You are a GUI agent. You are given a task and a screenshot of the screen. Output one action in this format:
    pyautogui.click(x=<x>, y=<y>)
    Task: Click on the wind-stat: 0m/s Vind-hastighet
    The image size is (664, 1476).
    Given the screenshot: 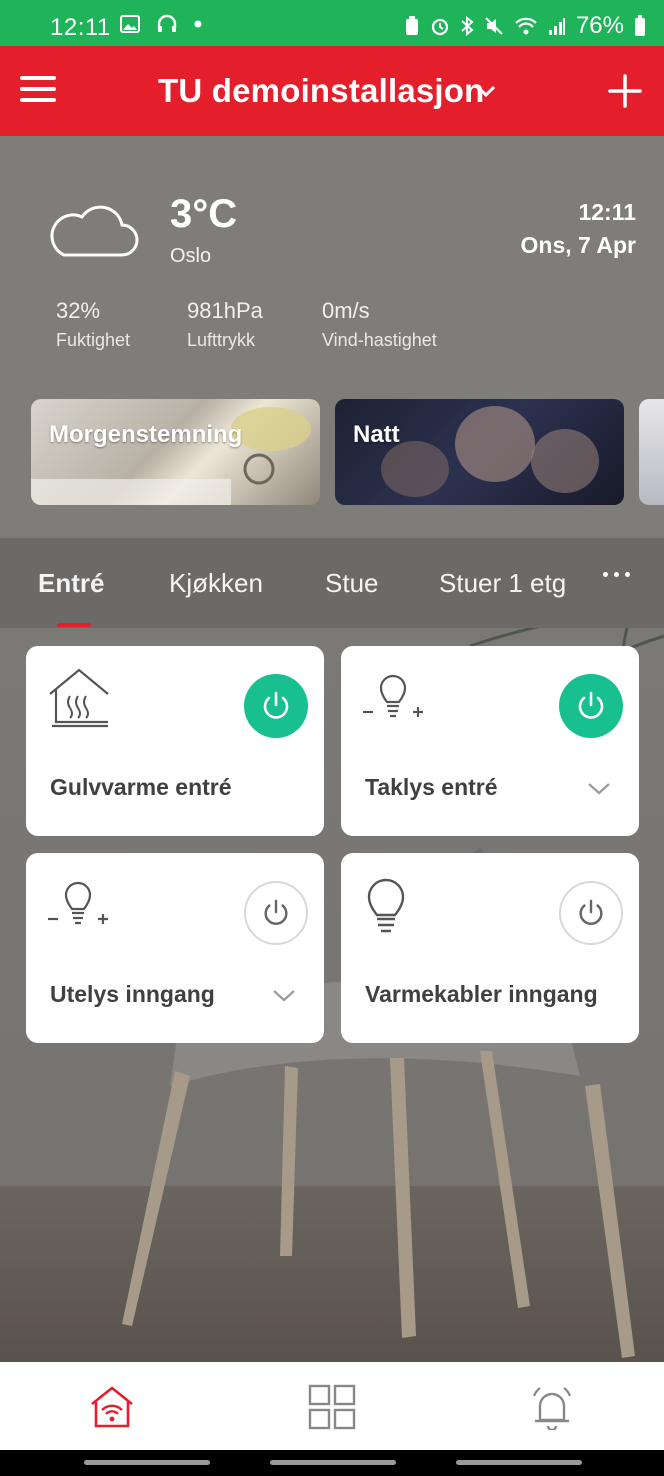 What is the action you would take?
    pyautogui.click(x=379, y=324)
    